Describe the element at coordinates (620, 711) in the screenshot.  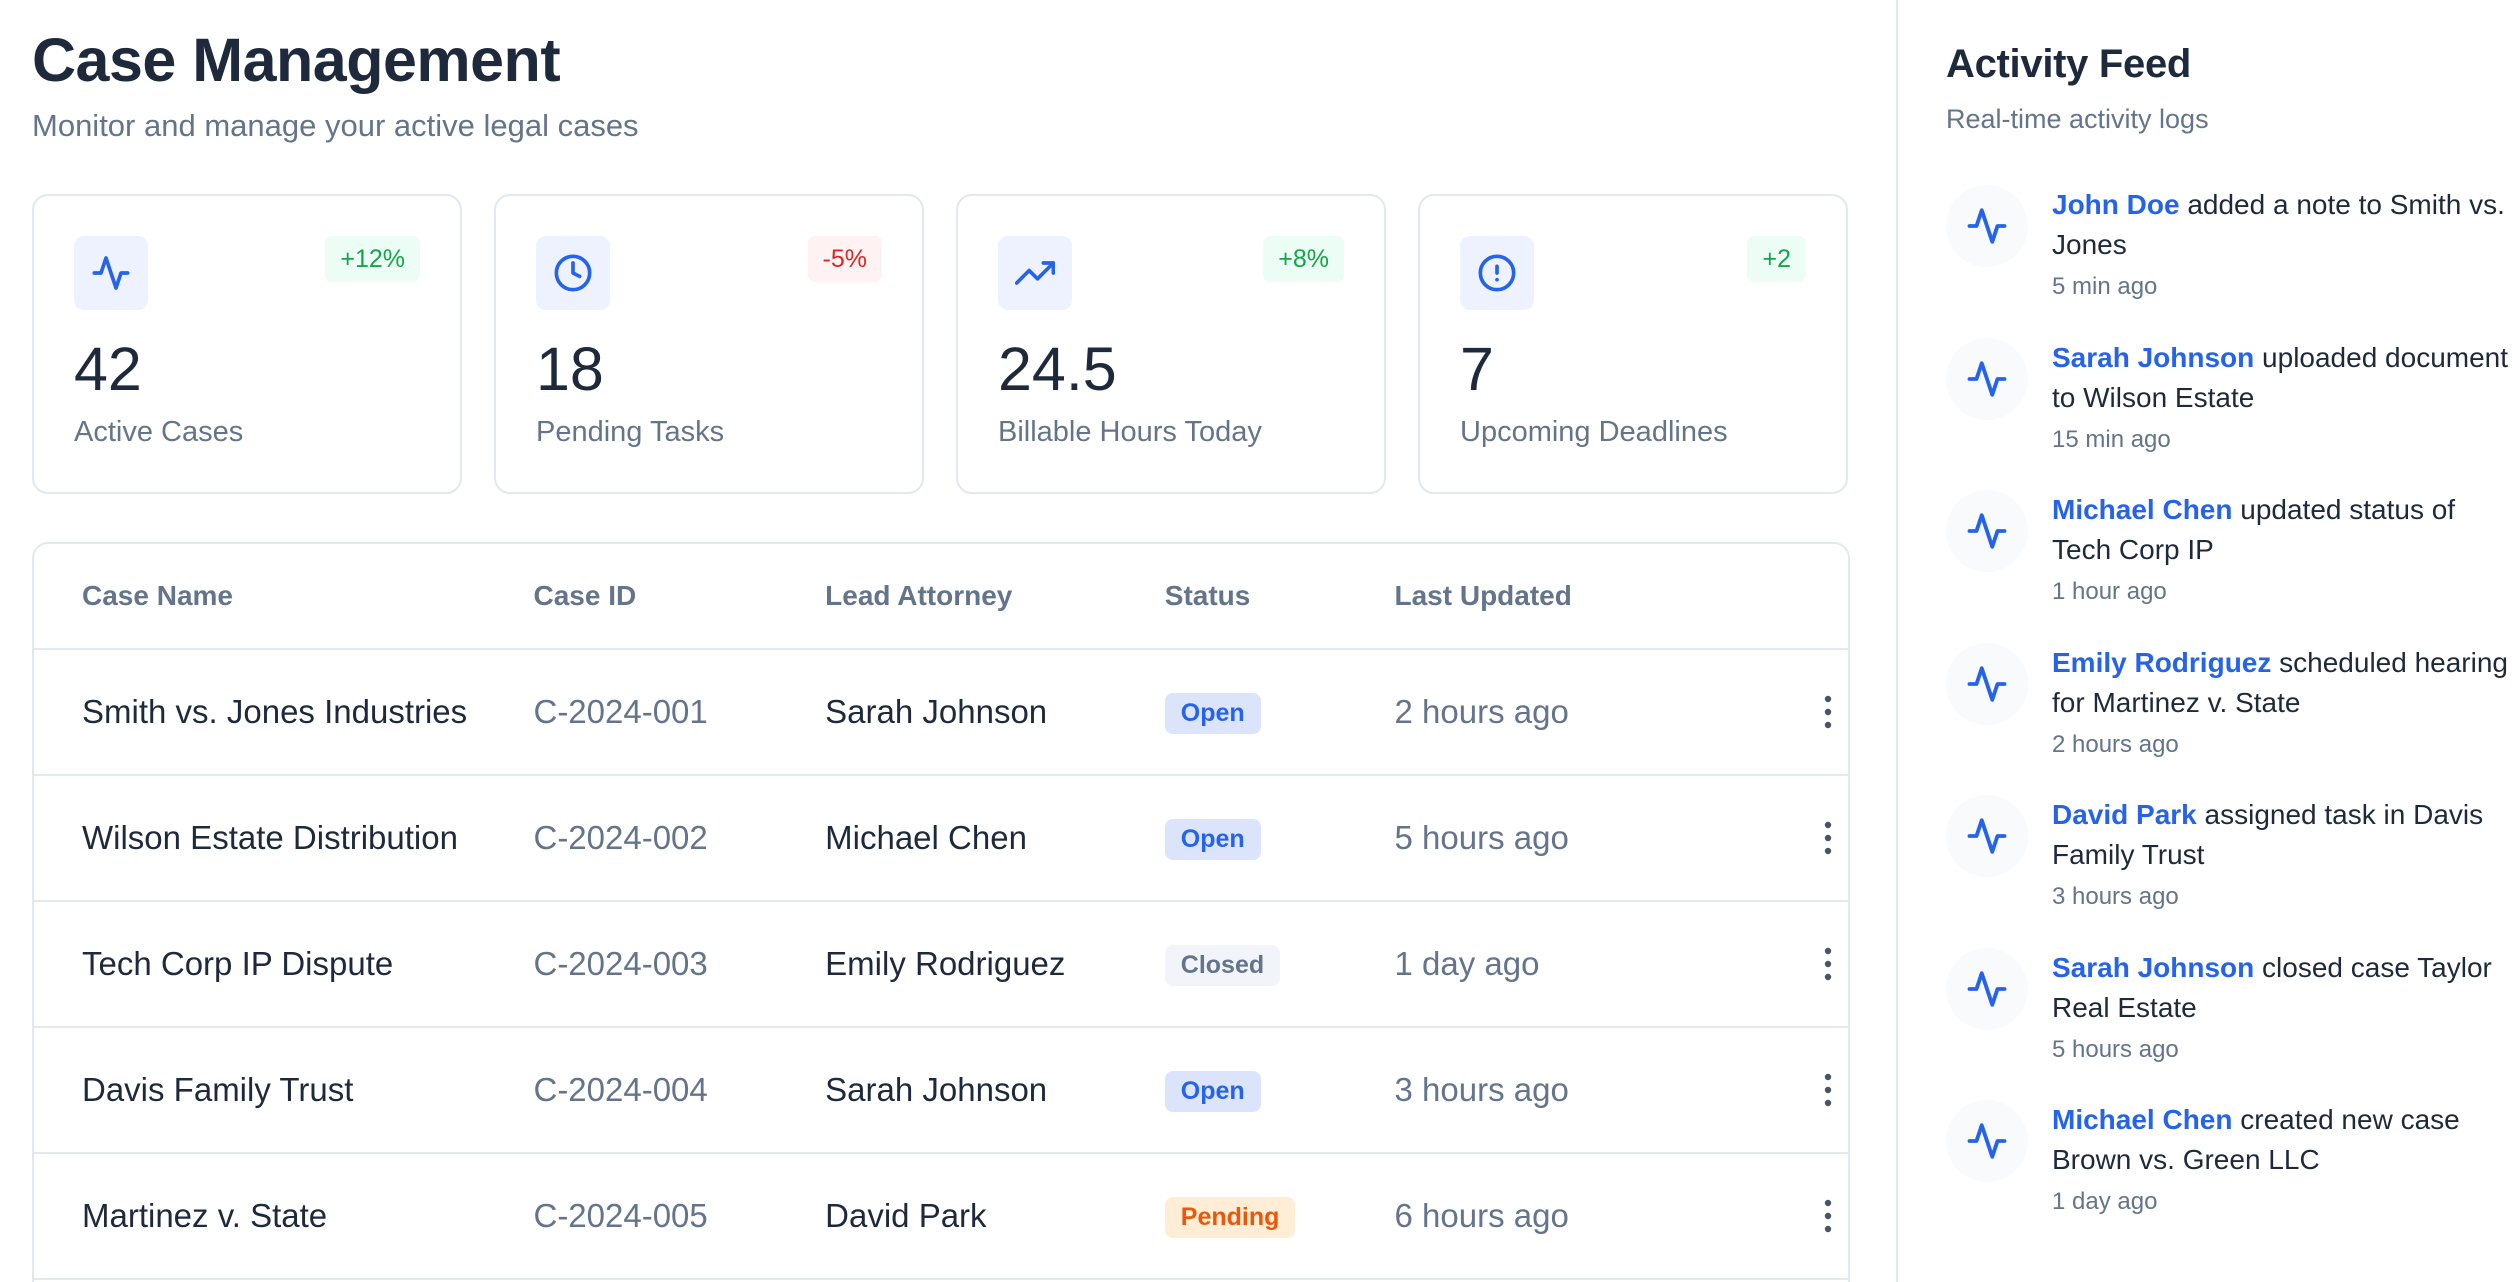
I see `case-id: C-2024-001` at that location.